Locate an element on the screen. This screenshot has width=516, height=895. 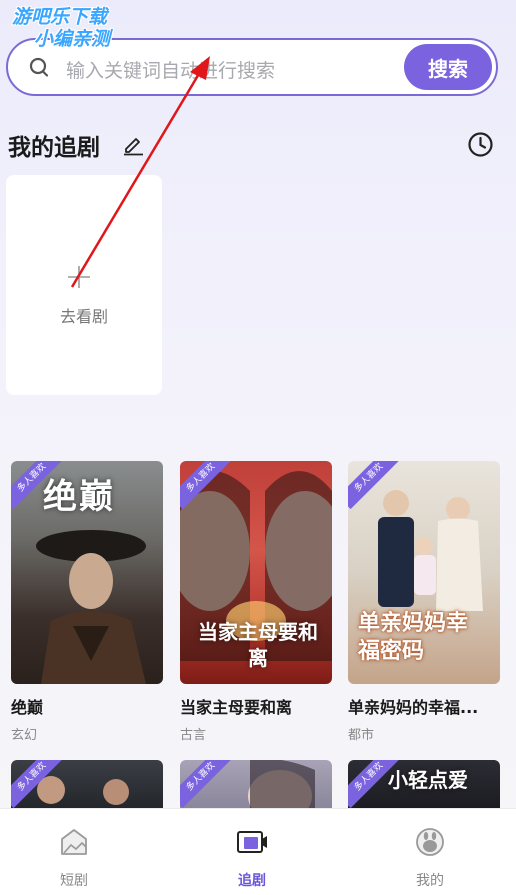
tab-label: 我的 is located at coordinates (430, 881).